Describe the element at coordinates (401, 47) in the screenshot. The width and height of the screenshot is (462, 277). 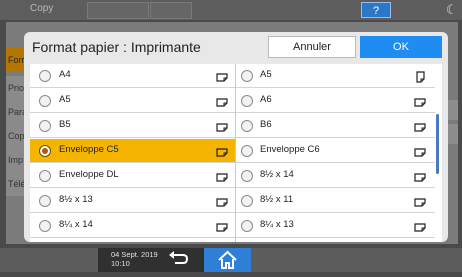
I see `ok-button: OK` at that location.